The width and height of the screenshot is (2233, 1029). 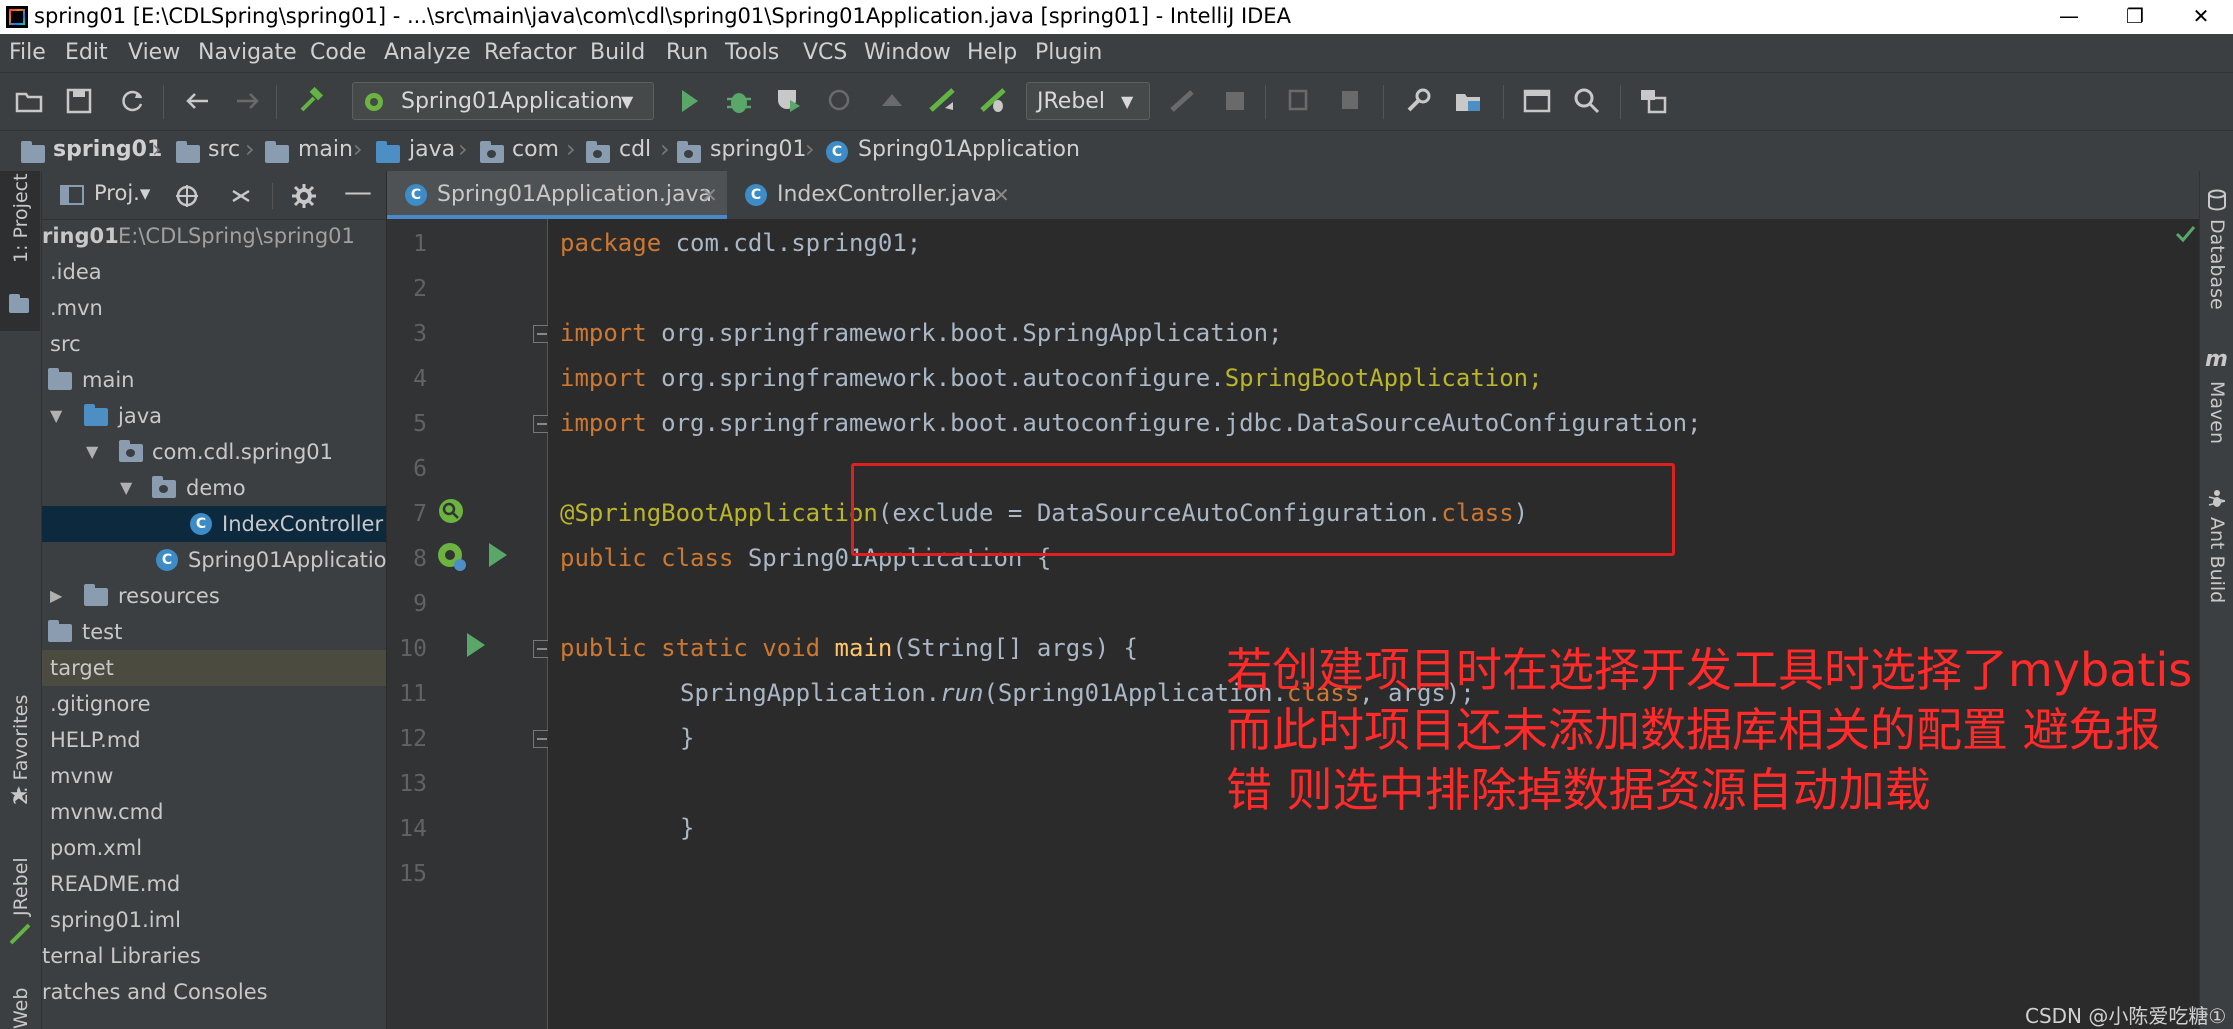 What do you see at coordinates (2217, 264) in the screenshot?
I see `tool-window-database: Database` at bounding box center [2217, 264].